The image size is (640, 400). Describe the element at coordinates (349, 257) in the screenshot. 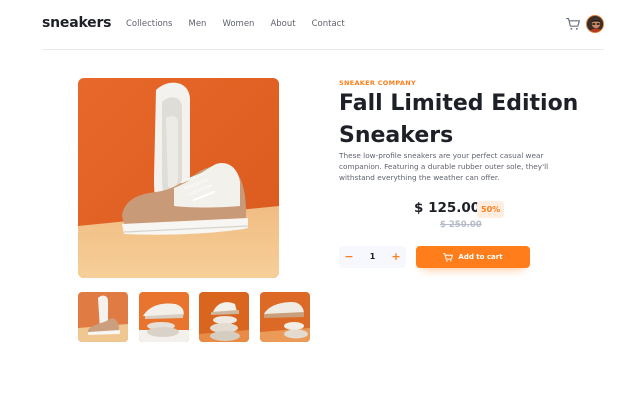

I see `minus-icon: −` at that location.